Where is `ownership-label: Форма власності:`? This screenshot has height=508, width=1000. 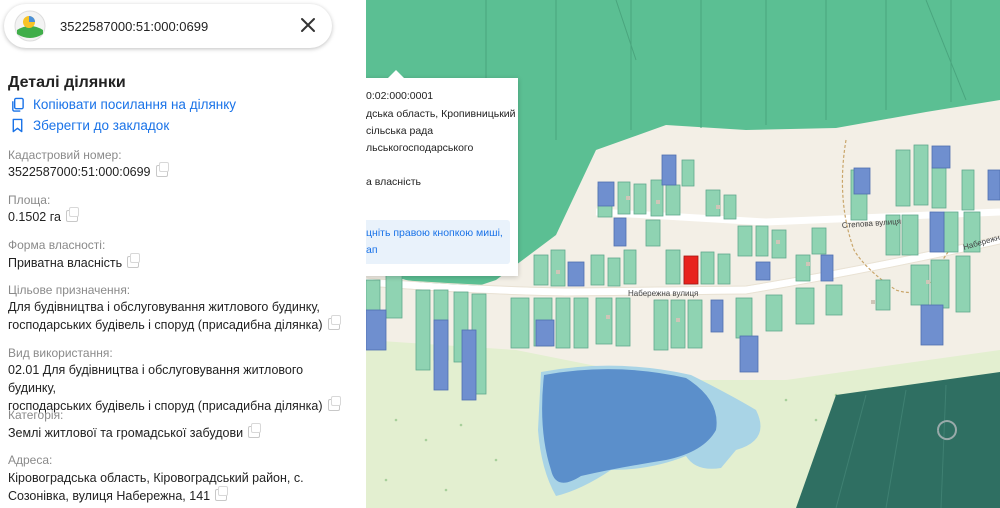
ownership-label: Форма власності: is located at coordinates (57, 245).